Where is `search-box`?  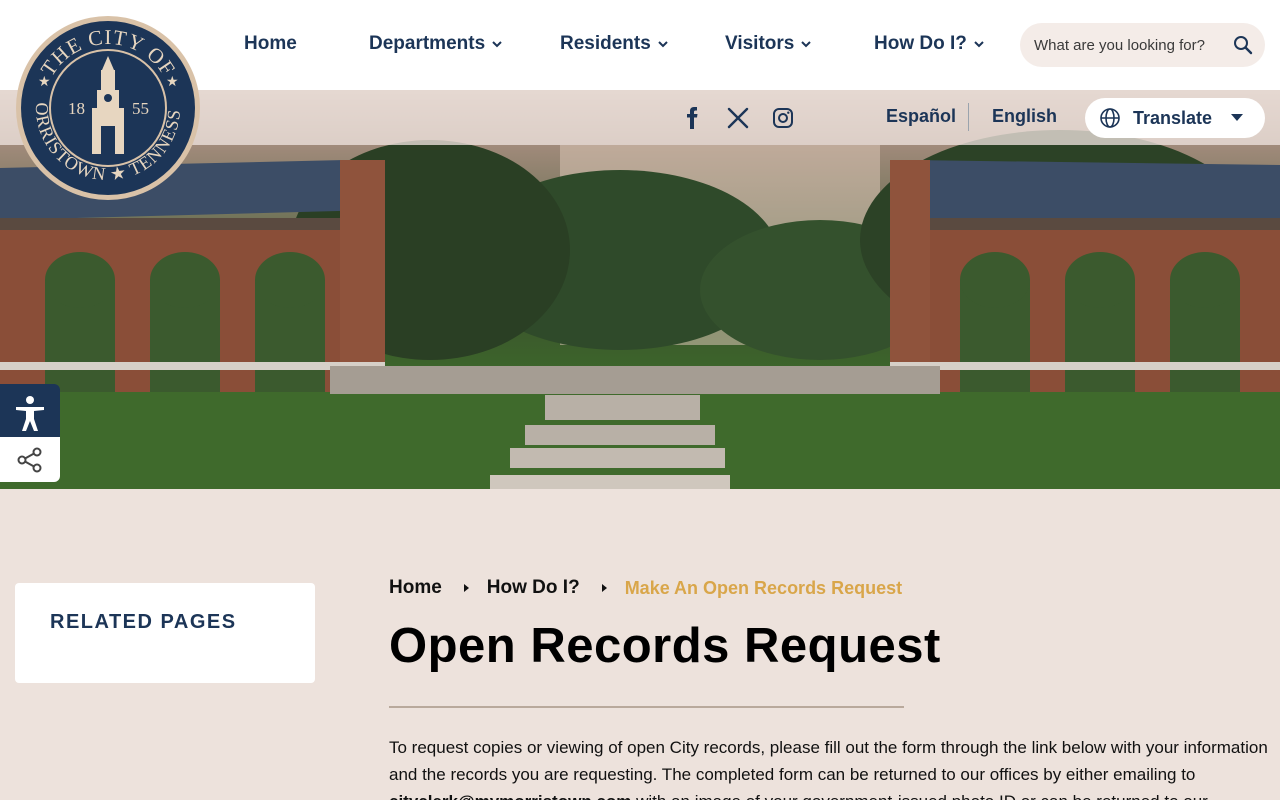 search-box is located at coordinates (1142, 45).